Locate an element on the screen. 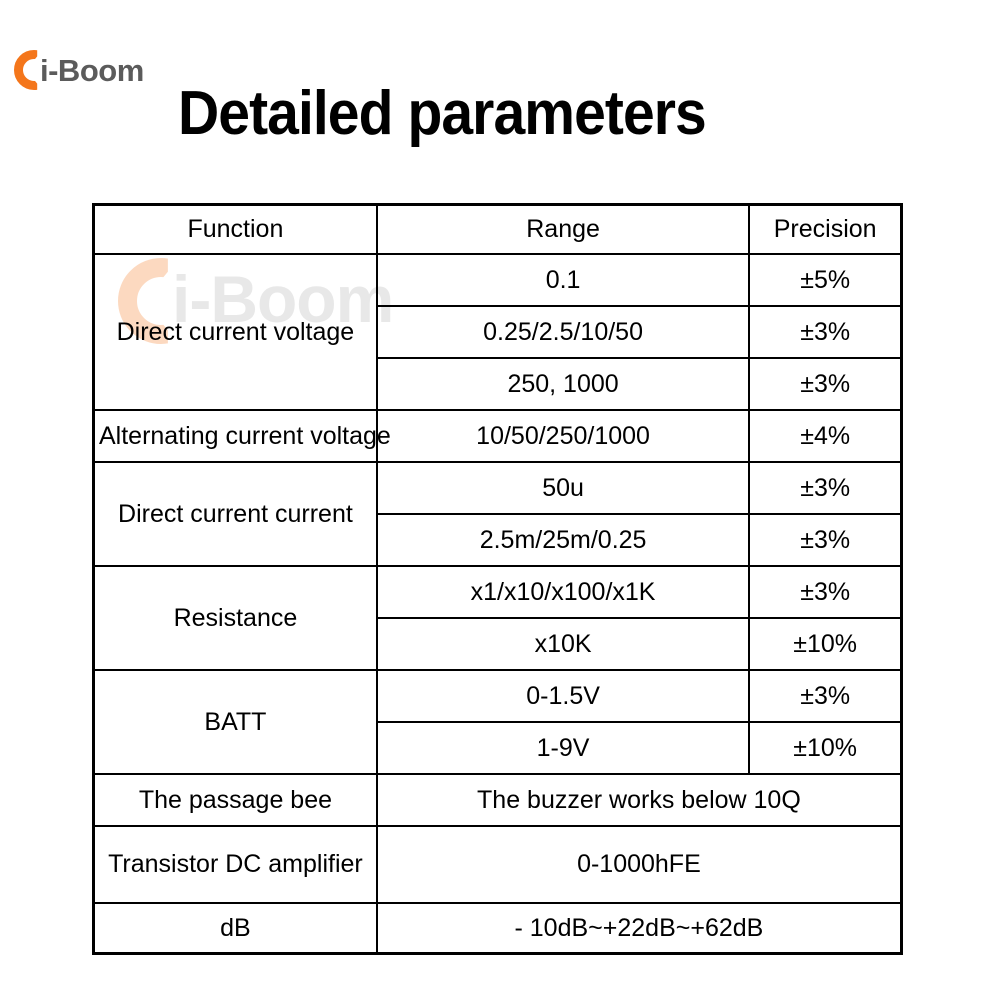  brand-name: i-Boom is located at coordinates (92, 70).